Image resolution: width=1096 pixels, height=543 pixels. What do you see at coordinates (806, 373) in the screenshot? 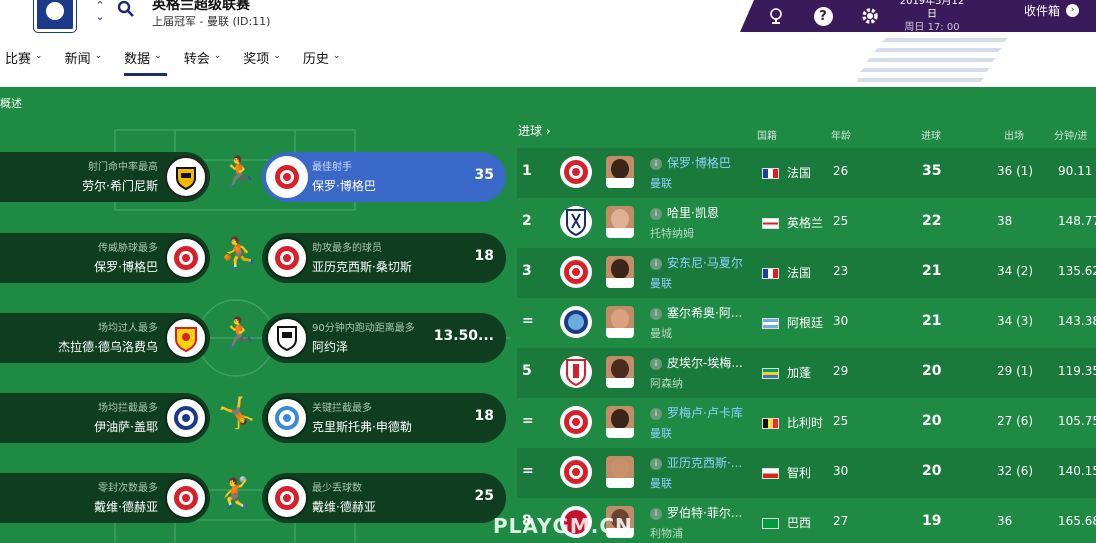
I see `table-row: 5 i 皮埃尔-埃梅... 阿森纳 加蓬 29 20 29 (1) 119.35` at bounding box center [806, 373].